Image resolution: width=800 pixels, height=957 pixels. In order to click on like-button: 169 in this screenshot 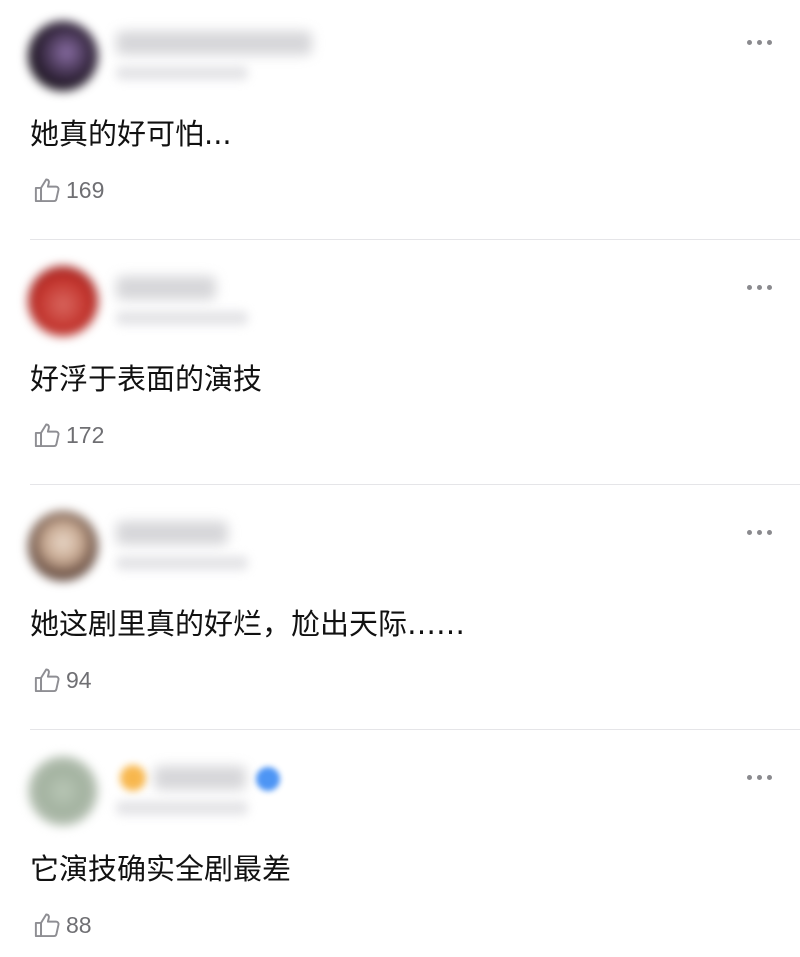, I will do `click(68, 190)`.